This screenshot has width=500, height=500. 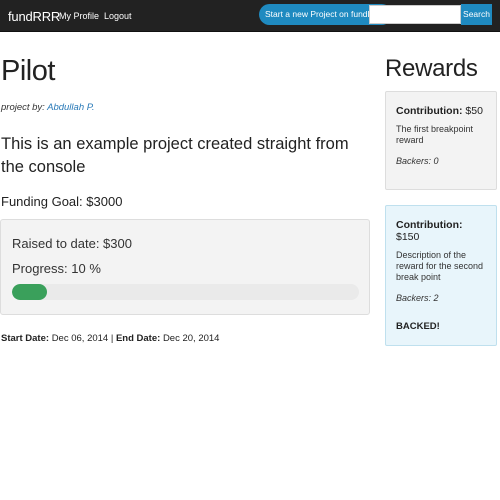 What do you see at coordinates (34, 16) in the screenshot?
I see `brand-logo-link: fundRRR` at bounding box center [34, 16].